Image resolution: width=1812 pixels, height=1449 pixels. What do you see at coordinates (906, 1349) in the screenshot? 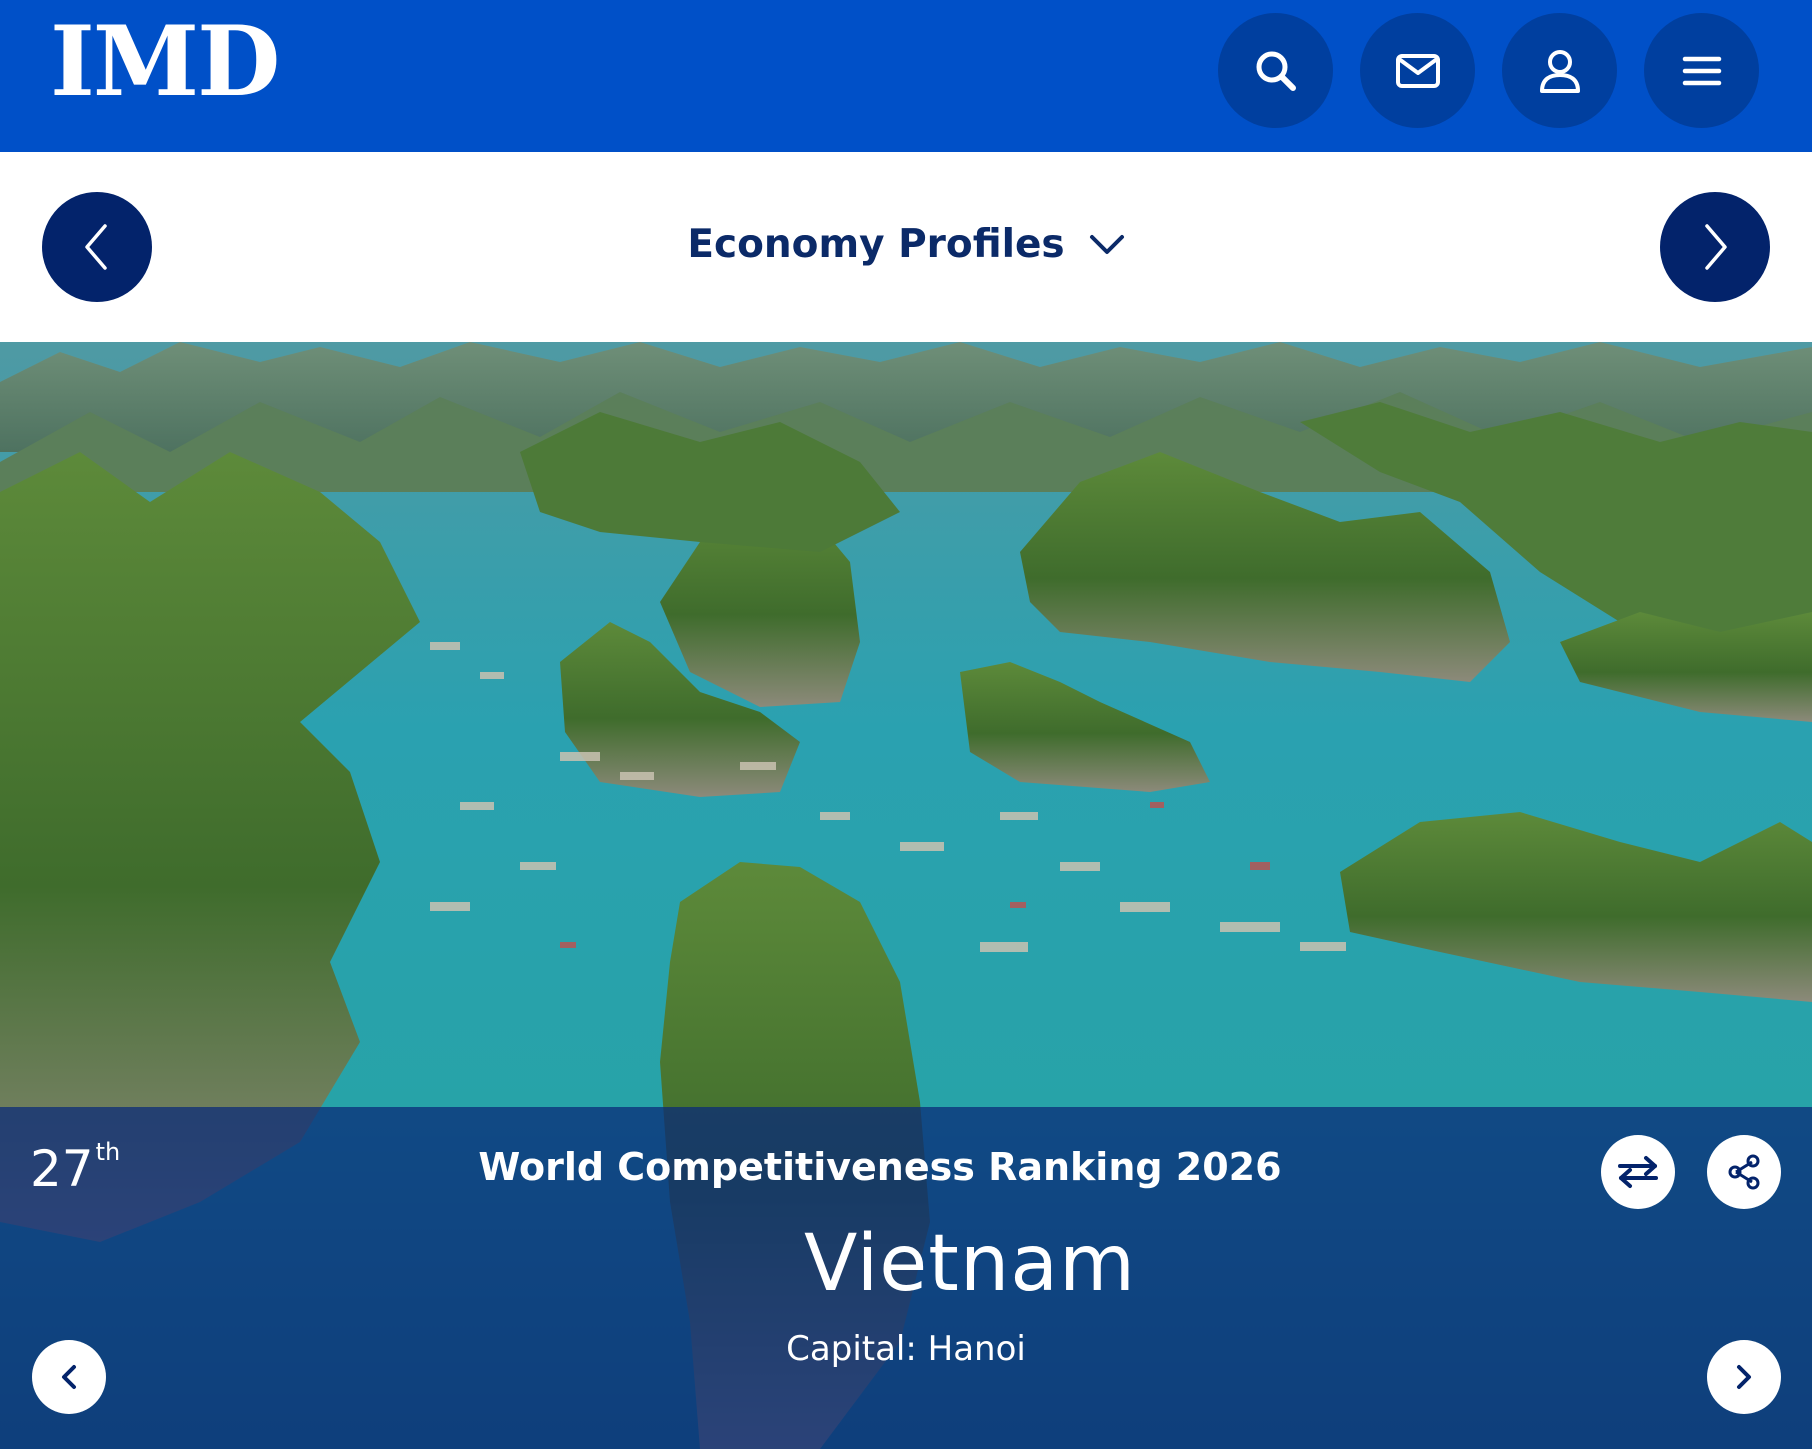
I see `country-capital: Capital: Hanoi` at bounding box center [906, 1349].